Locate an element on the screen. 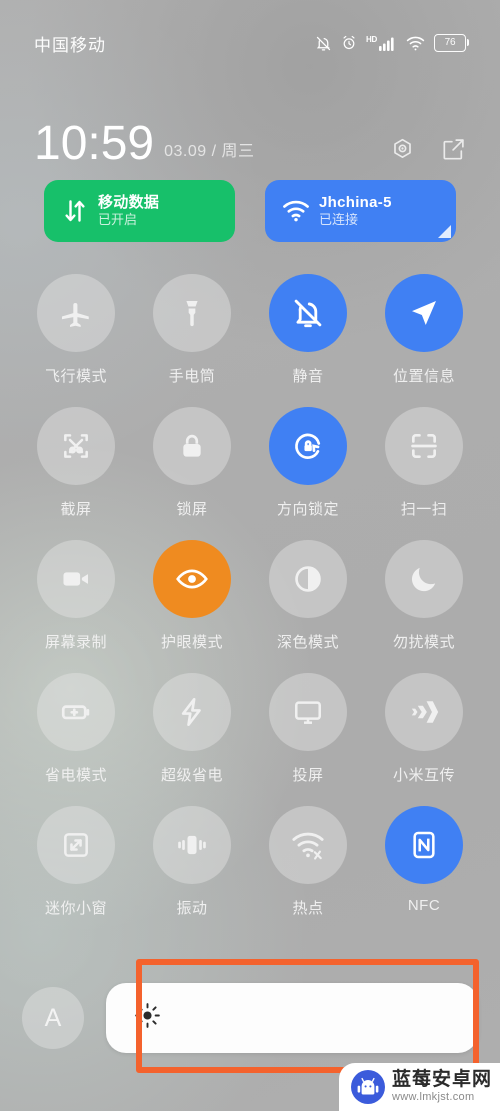 The width and height of the screenshot is (500, 1111). toggle-mi-share: 小米互传 is located at coordinates (424, 729).